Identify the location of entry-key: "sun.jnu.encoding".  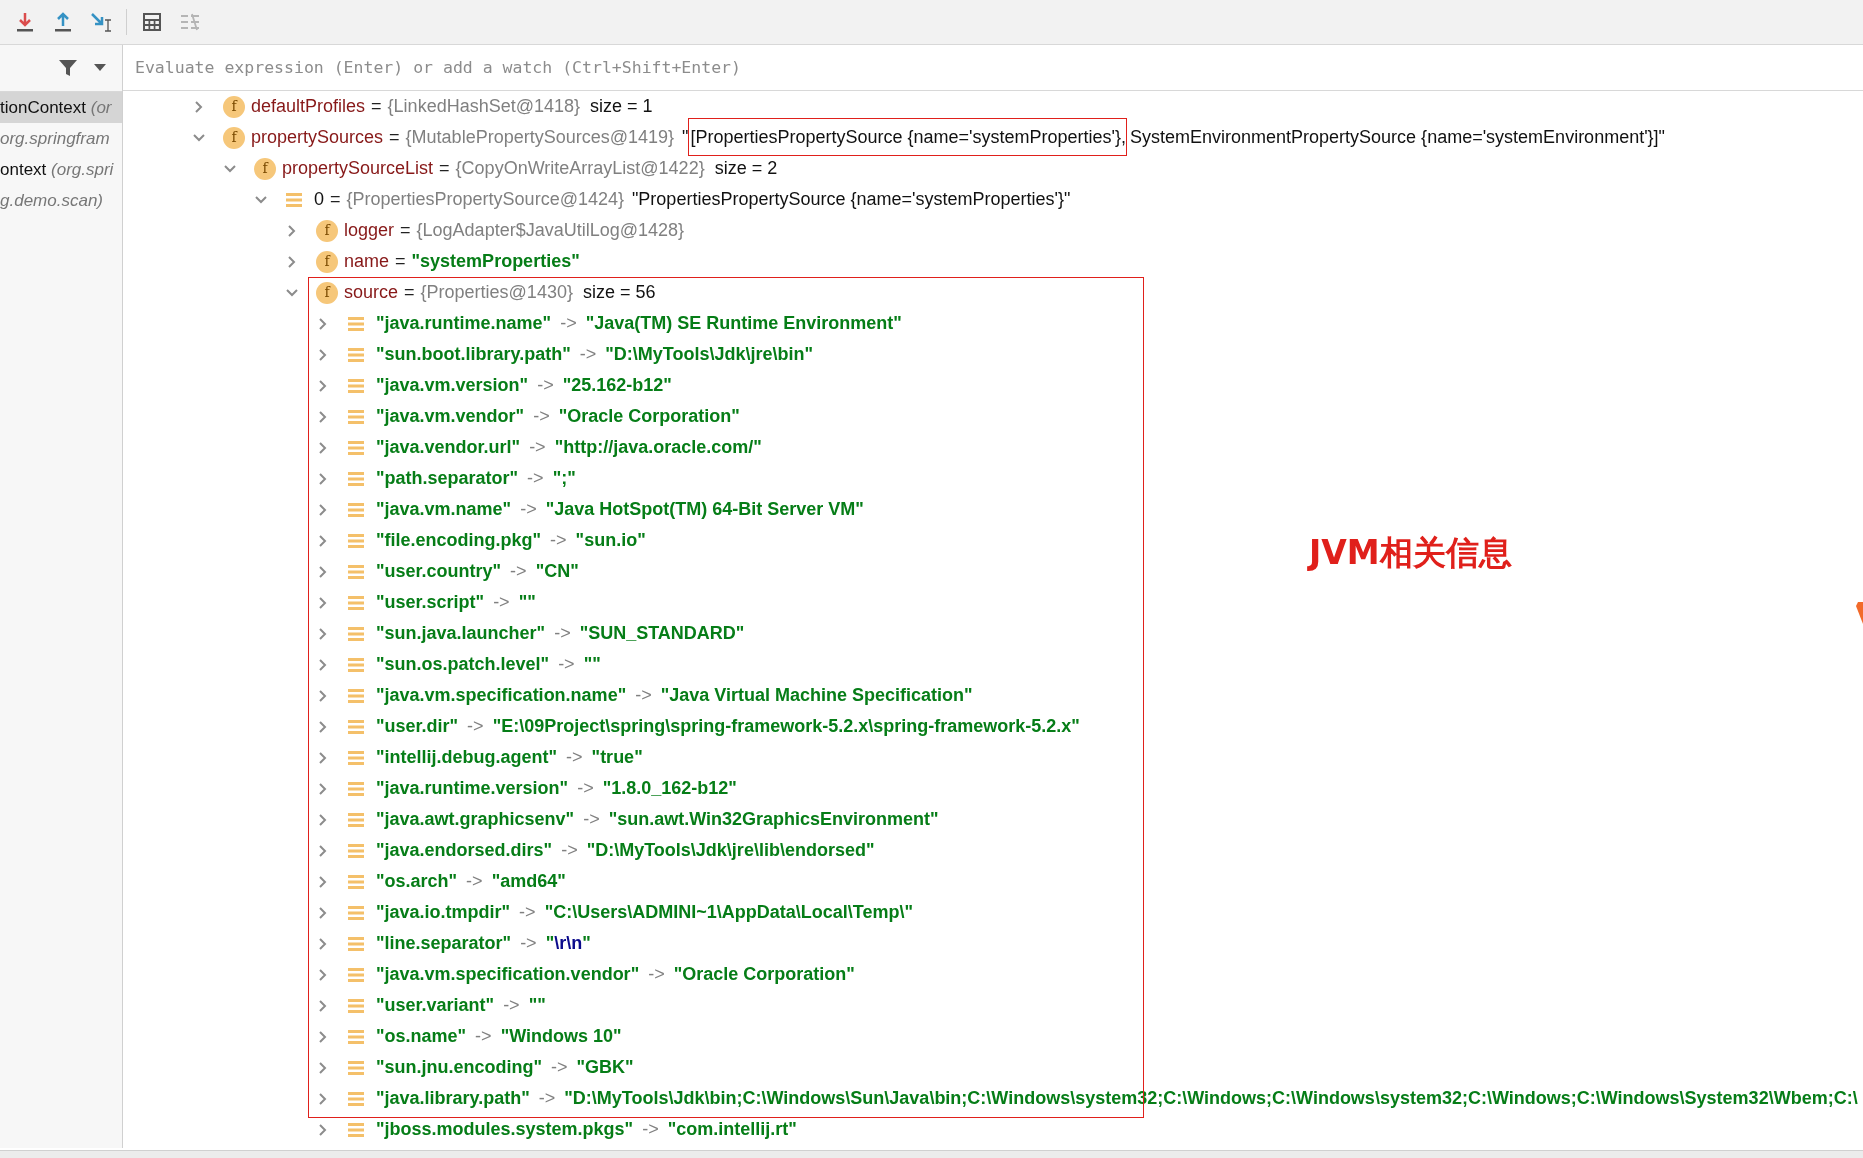
(459, 1067).